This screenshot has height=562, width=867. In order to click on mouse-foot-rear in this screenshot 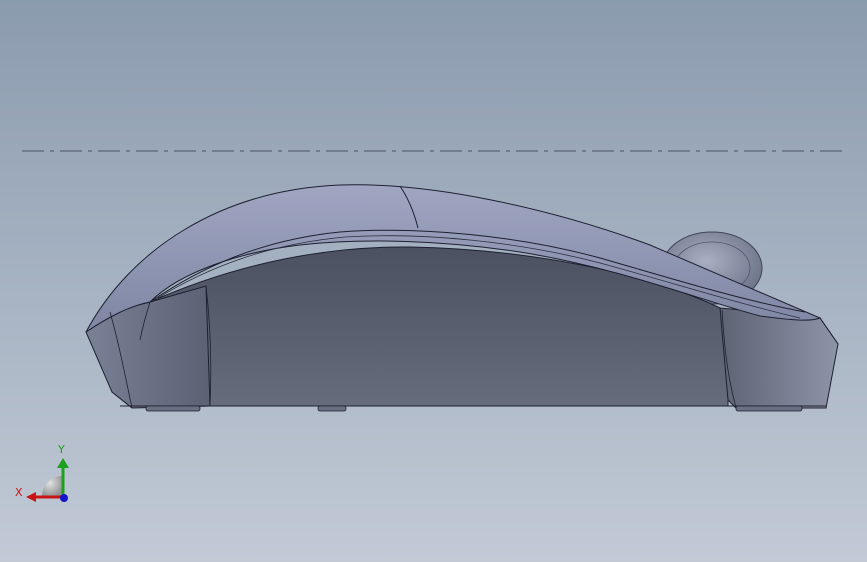, I will do `click(769, 408)`.